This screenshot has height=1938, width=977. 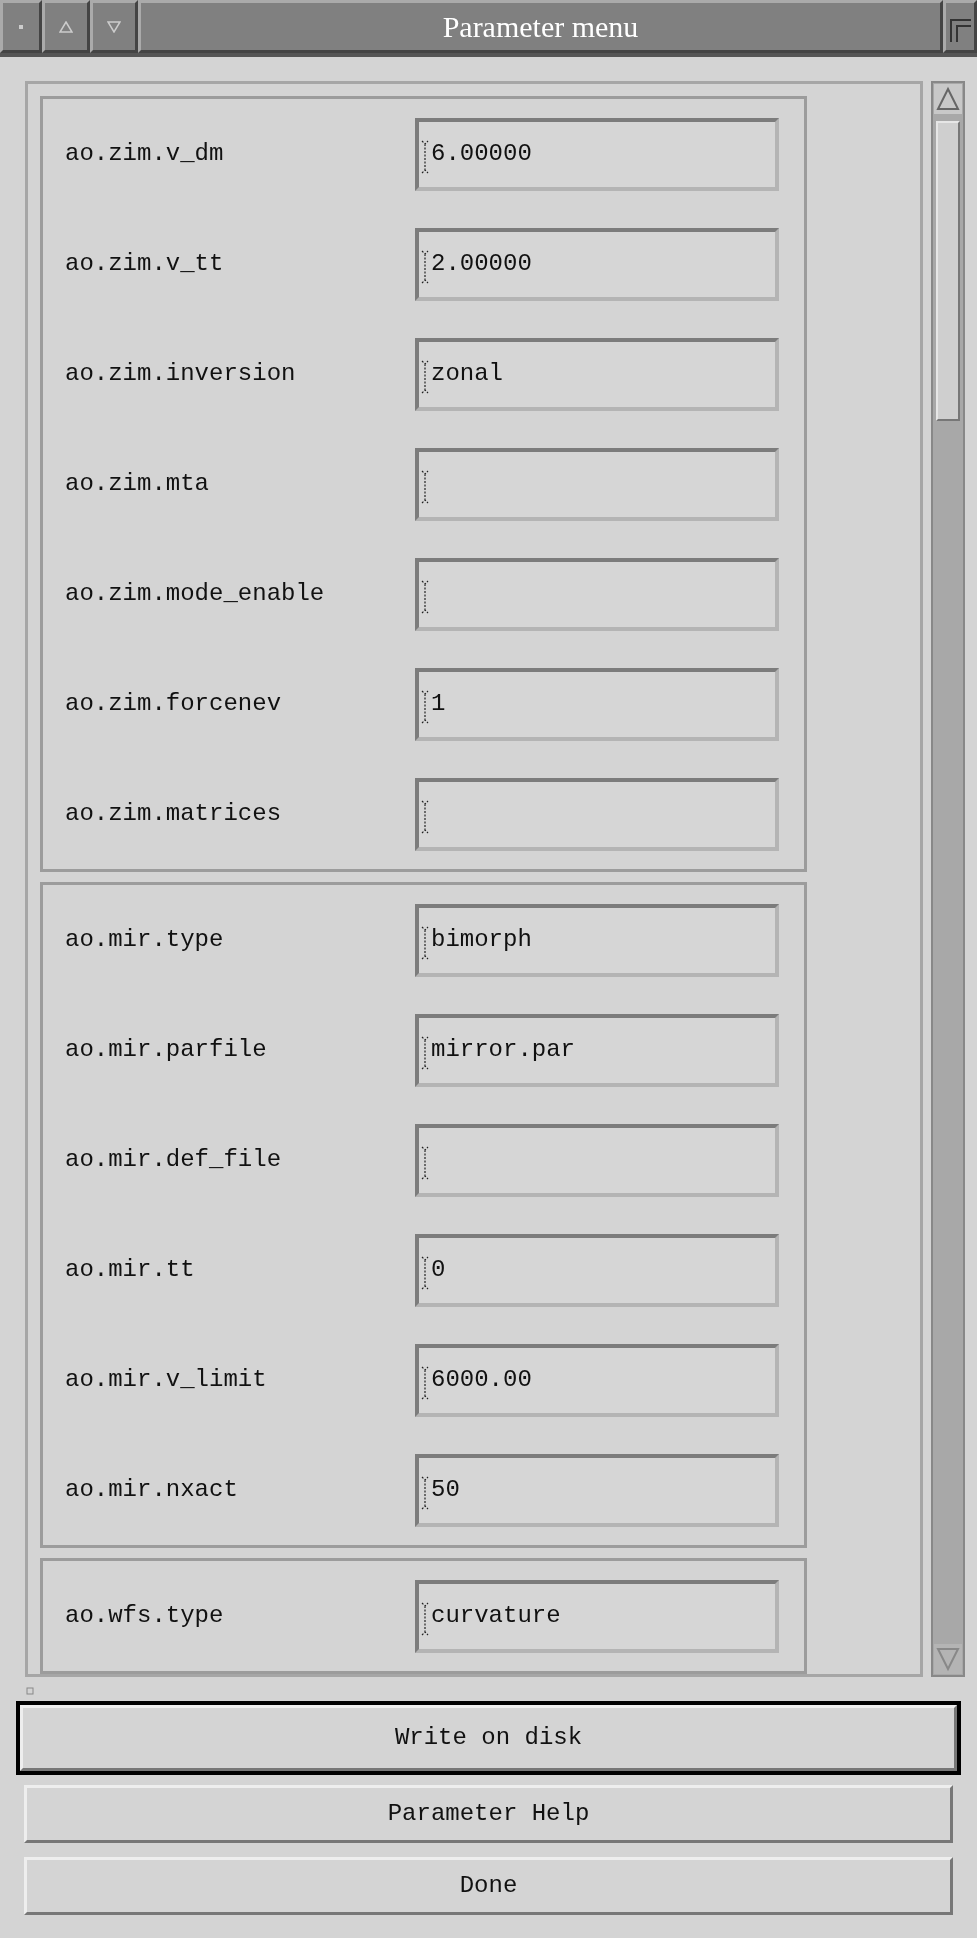 I want to click on scrollbar, so click(x=948, y=879).